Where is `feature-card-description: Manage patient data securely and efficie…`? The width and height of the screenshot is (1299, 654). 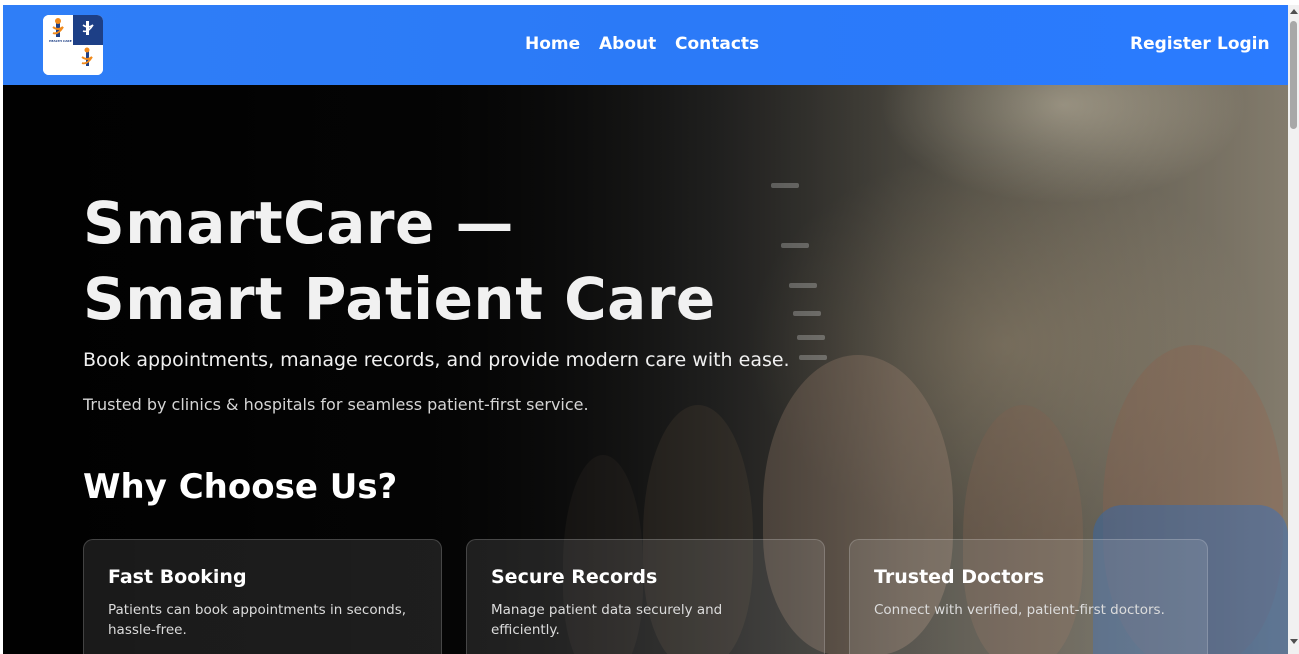
feature-card-description: Manage patient data securely and efficie… is located at coordinates (607, 620).